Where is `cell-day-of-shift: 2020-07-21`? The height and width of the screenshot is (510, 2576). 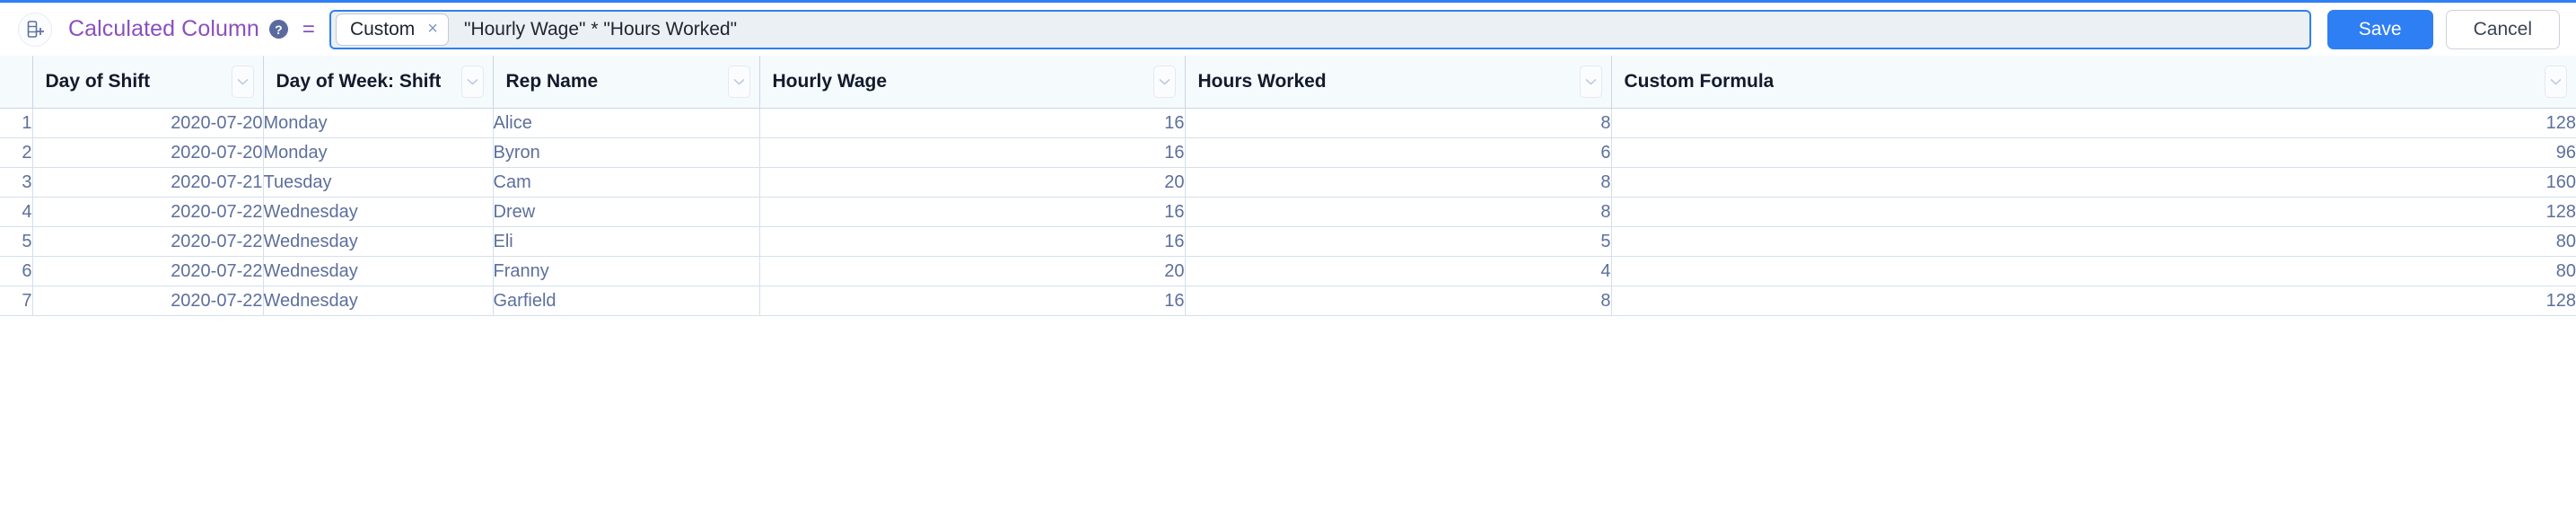 cell-day-of-shift: 2020-07-21 is located at coordinates (148, 182).